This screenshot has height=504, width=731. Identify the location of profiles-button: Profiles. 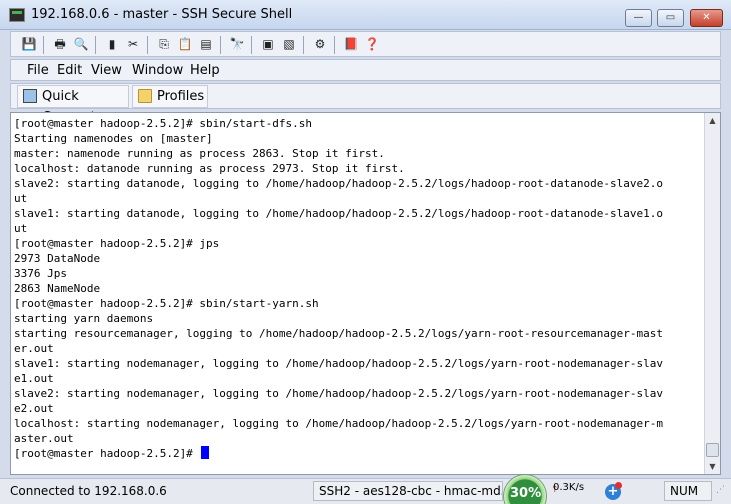
(170, 96).